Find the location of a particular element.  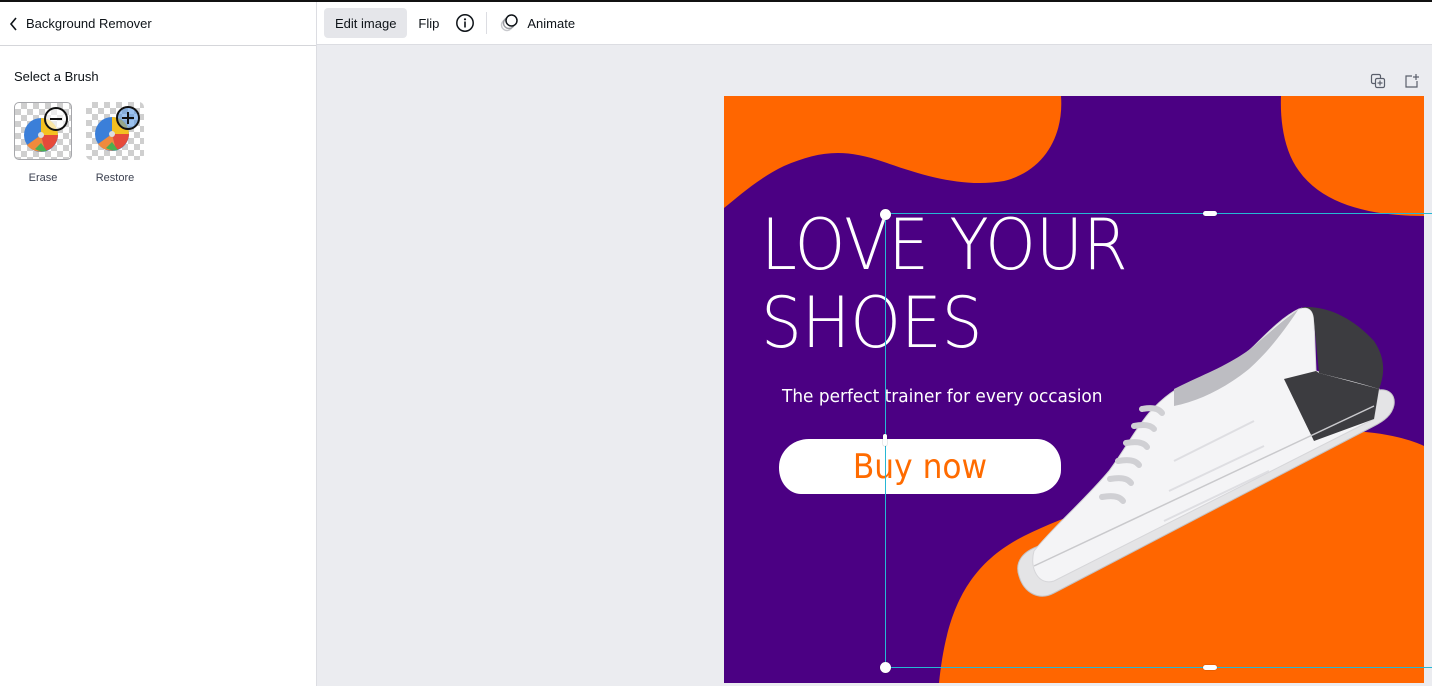

info-icon is located at coordinates (465, 23).